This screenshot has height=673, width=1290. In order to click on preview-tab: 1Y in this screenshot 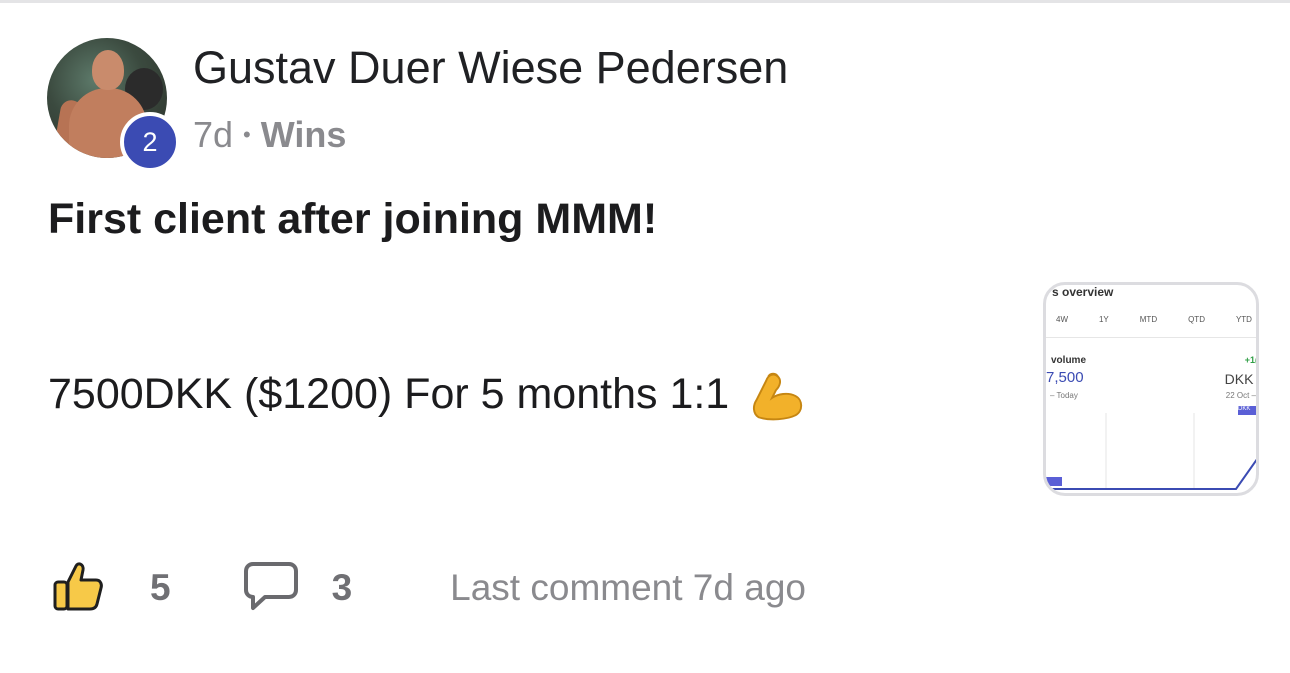, I will do `click(1103, 319)`.